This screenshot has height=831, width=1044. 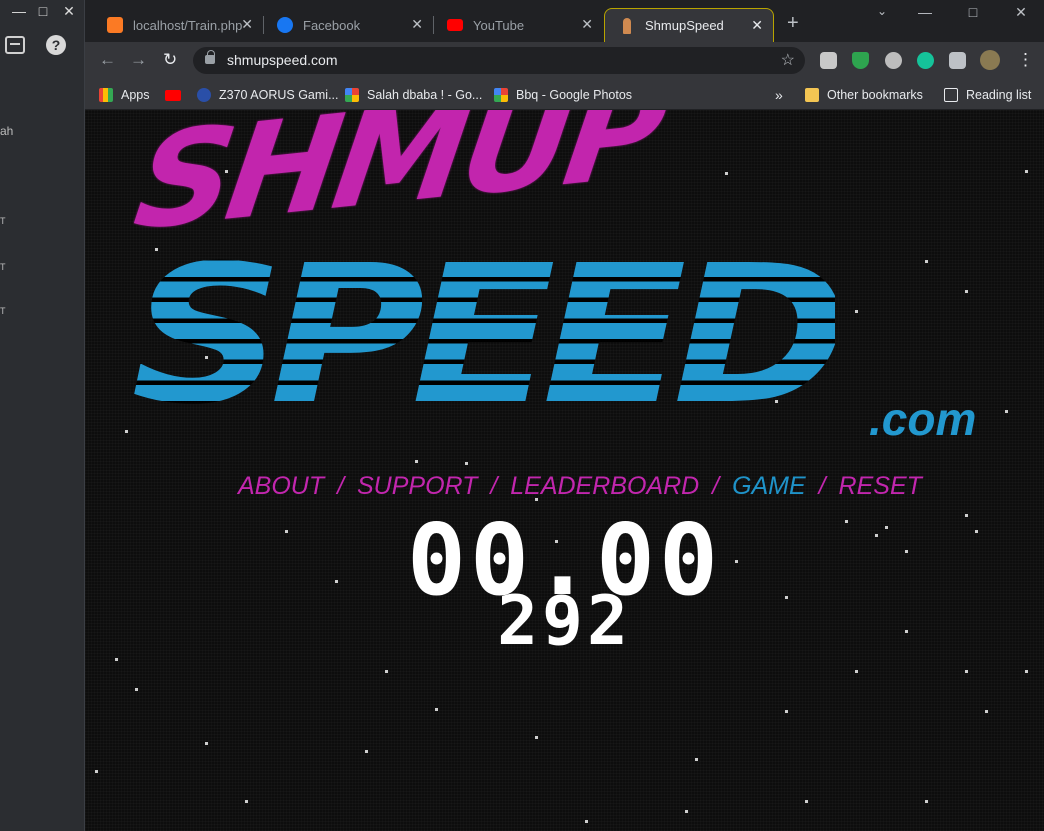 I want to click on shield-icon, so click(x=860, y=60).